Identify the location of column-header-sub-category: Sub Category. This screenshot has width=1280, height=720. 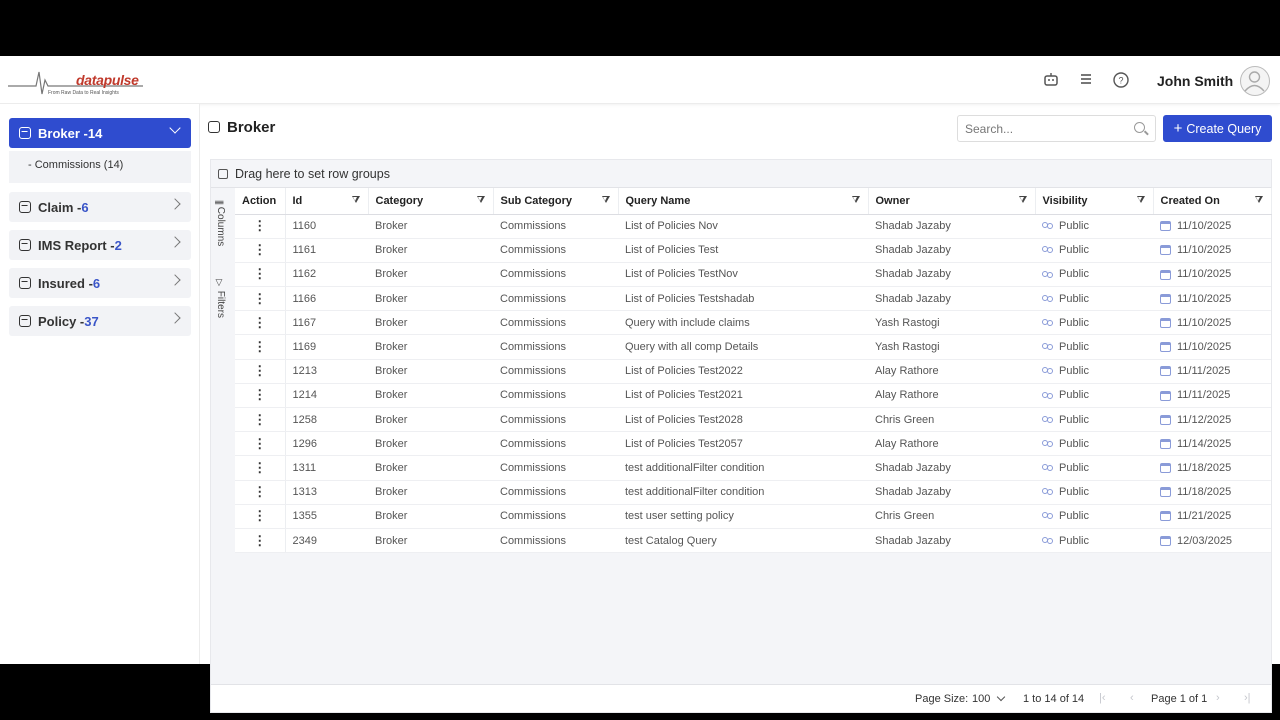
(556, 201).